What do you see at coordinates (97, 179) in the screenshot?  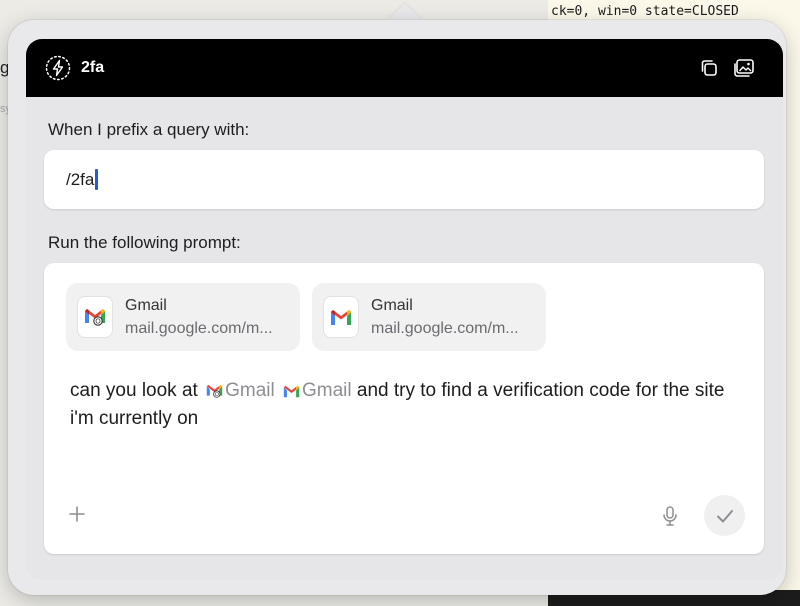 I see `text-caret` at bounding box center [97, 179].